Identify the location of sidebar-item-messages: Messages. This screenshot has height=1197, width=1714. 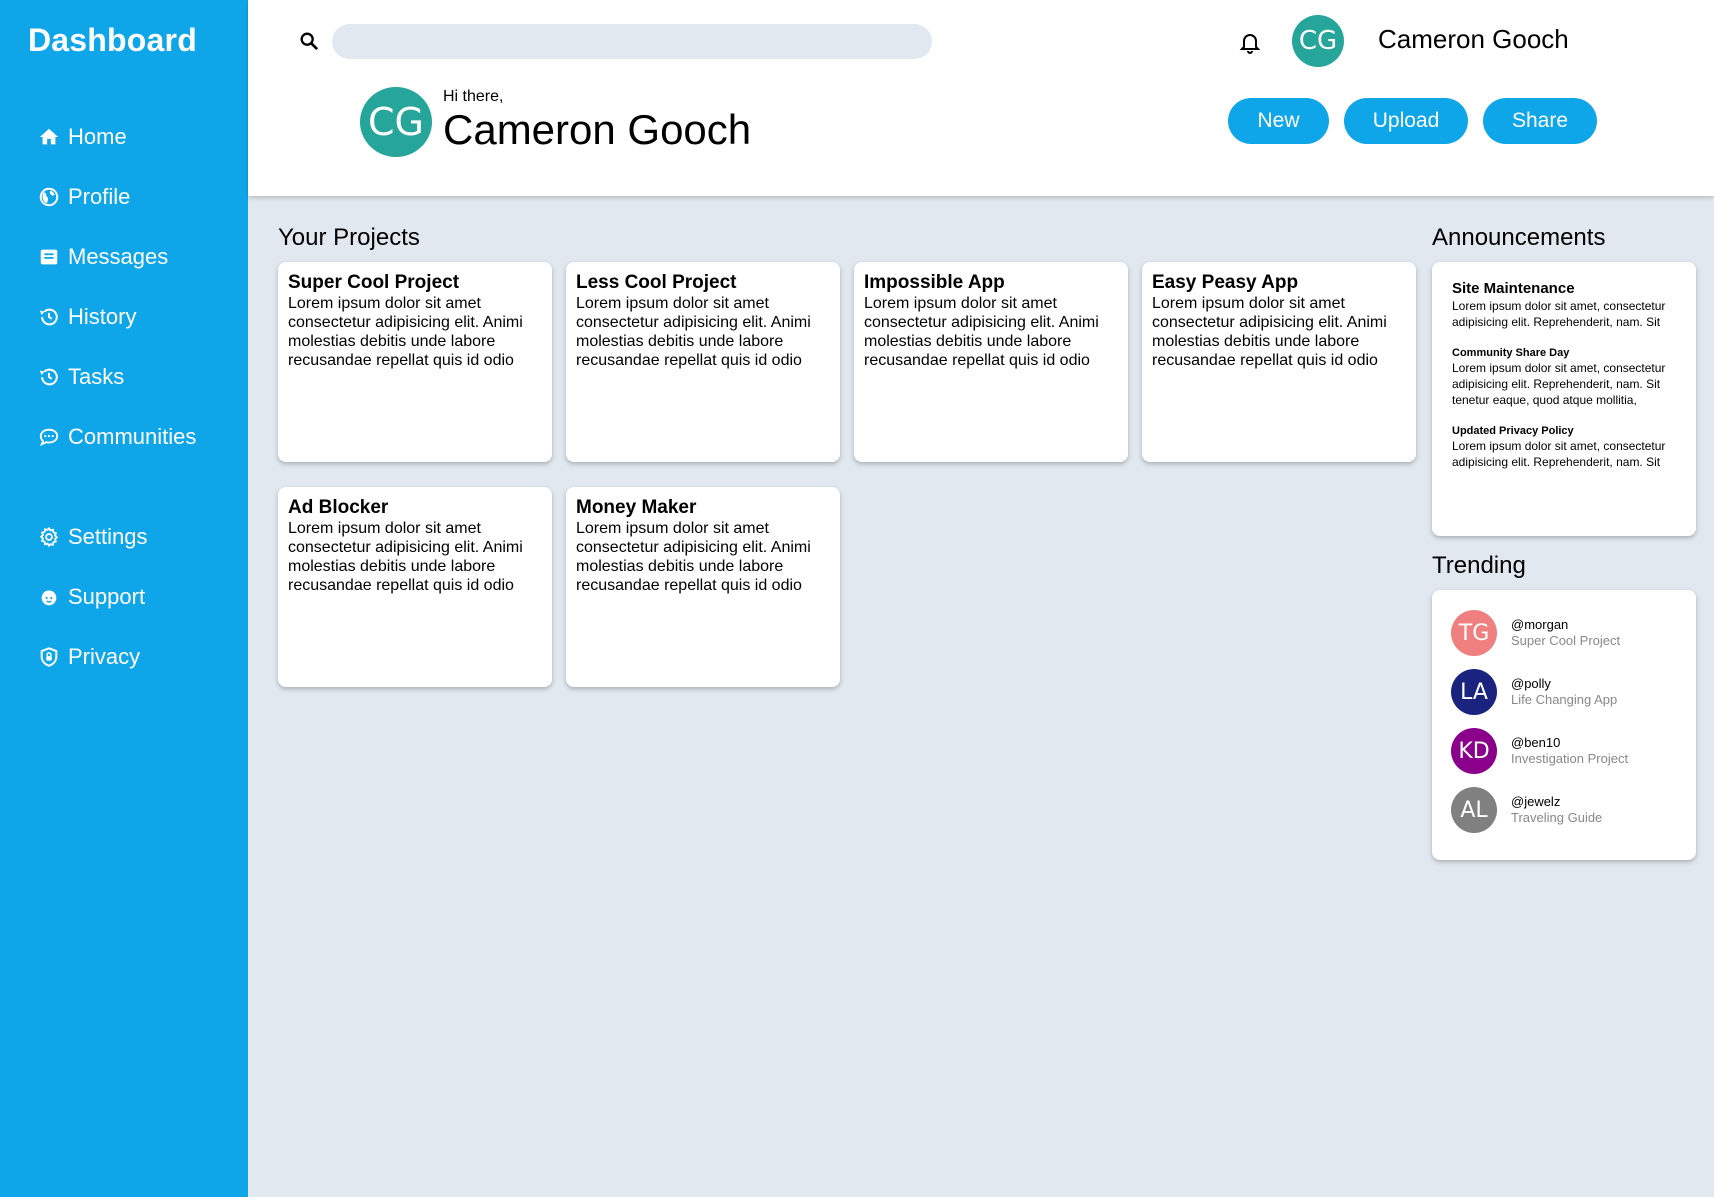
(103, 257).